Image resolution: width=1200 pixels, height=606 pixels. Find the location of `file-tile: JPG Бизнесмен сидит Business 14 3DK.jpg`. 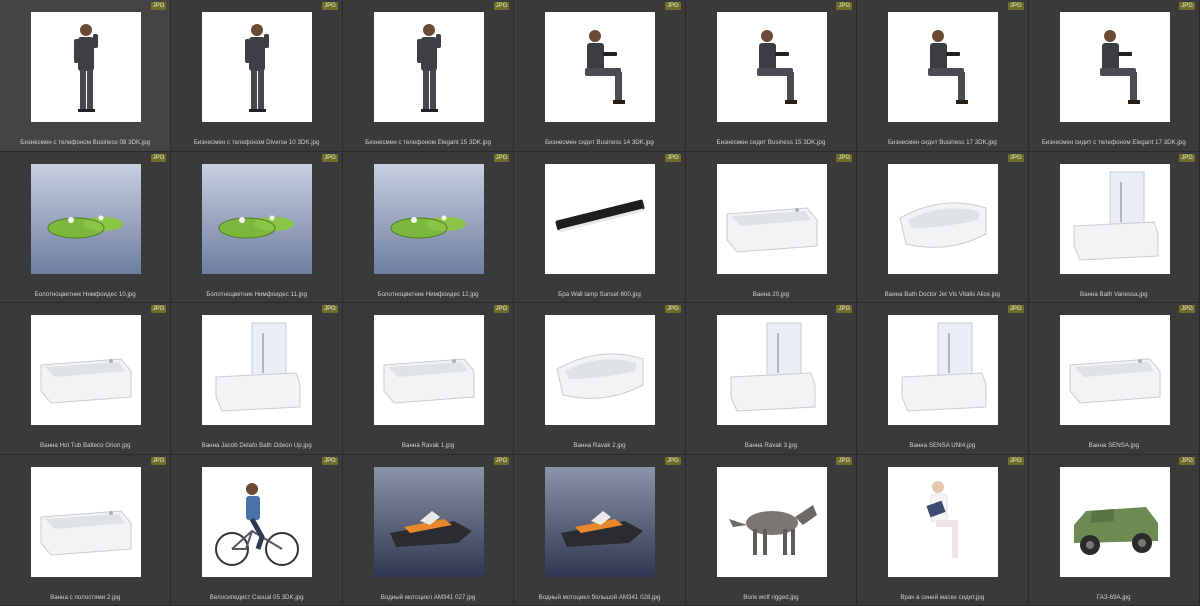

file-tile: JPG Бизнесмен сидит Business 14 3DK.jpg is located at coordinates (600, 76).